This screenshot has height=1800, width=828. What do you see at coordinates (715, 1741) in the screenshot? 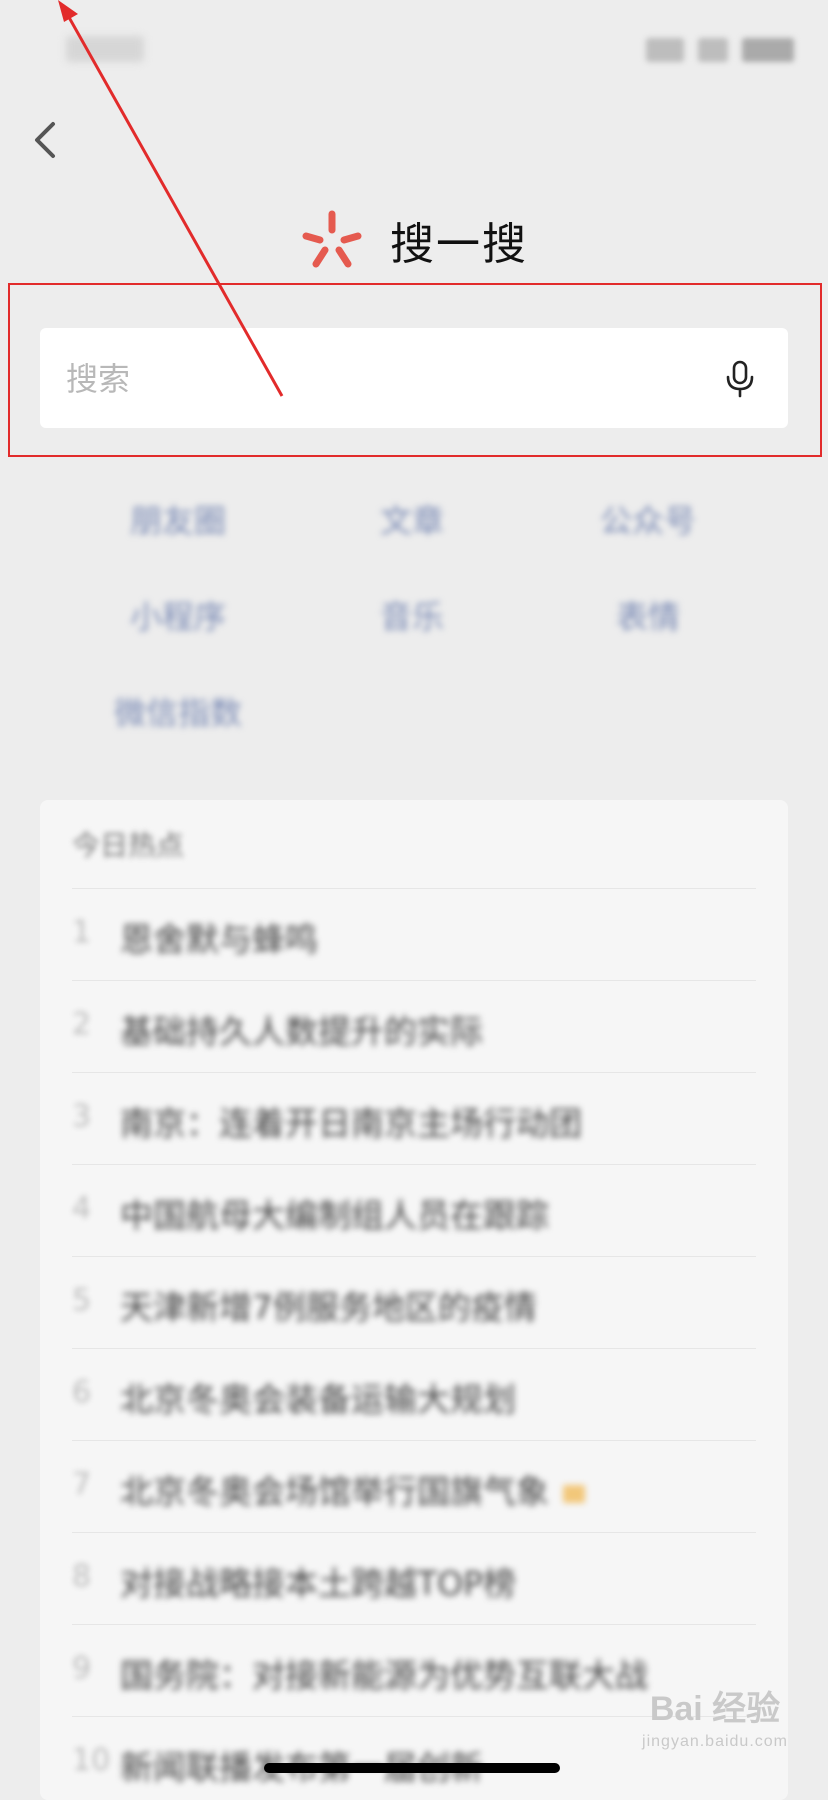
I see `watermark-site: jingyan.baidu.com` at bounding box center [715, 1741].